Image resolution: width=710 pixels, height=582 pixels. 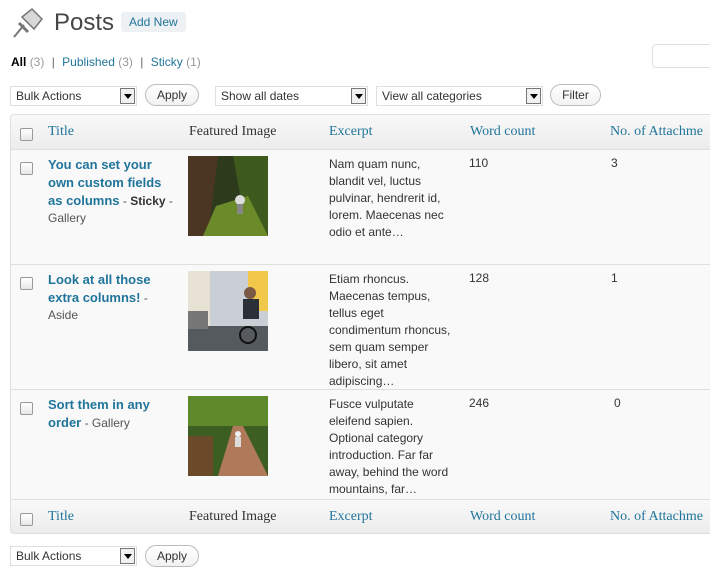 I want to click on apply-button-bottom: Apply, so click(x=172, y=556).